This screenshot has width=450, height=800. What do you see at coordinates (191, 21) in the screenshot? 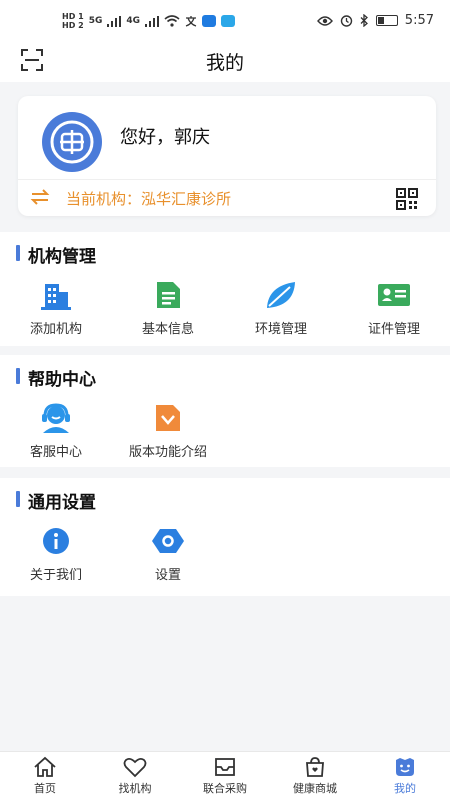
I see `translate-icon` at bounding box center [191, 21].